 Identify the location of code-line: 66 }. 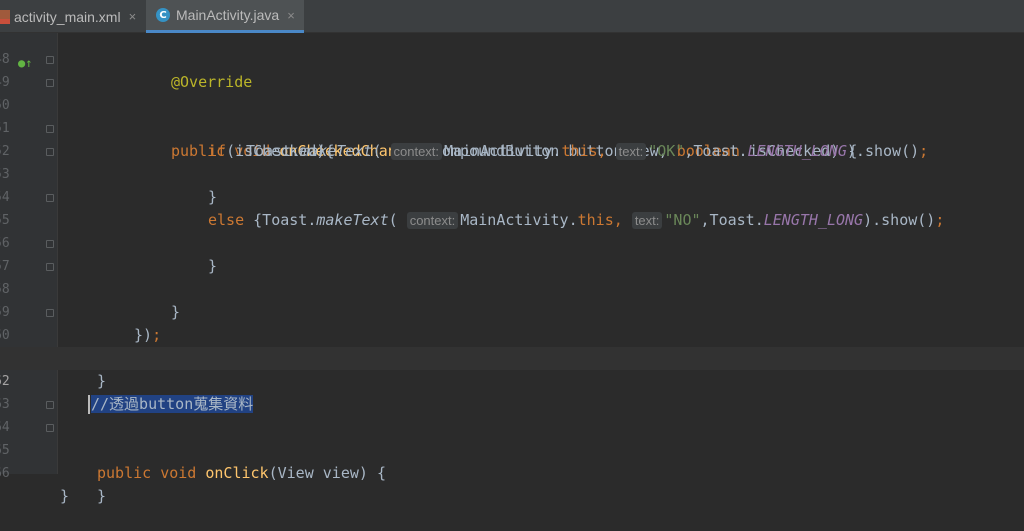
(512, 472).